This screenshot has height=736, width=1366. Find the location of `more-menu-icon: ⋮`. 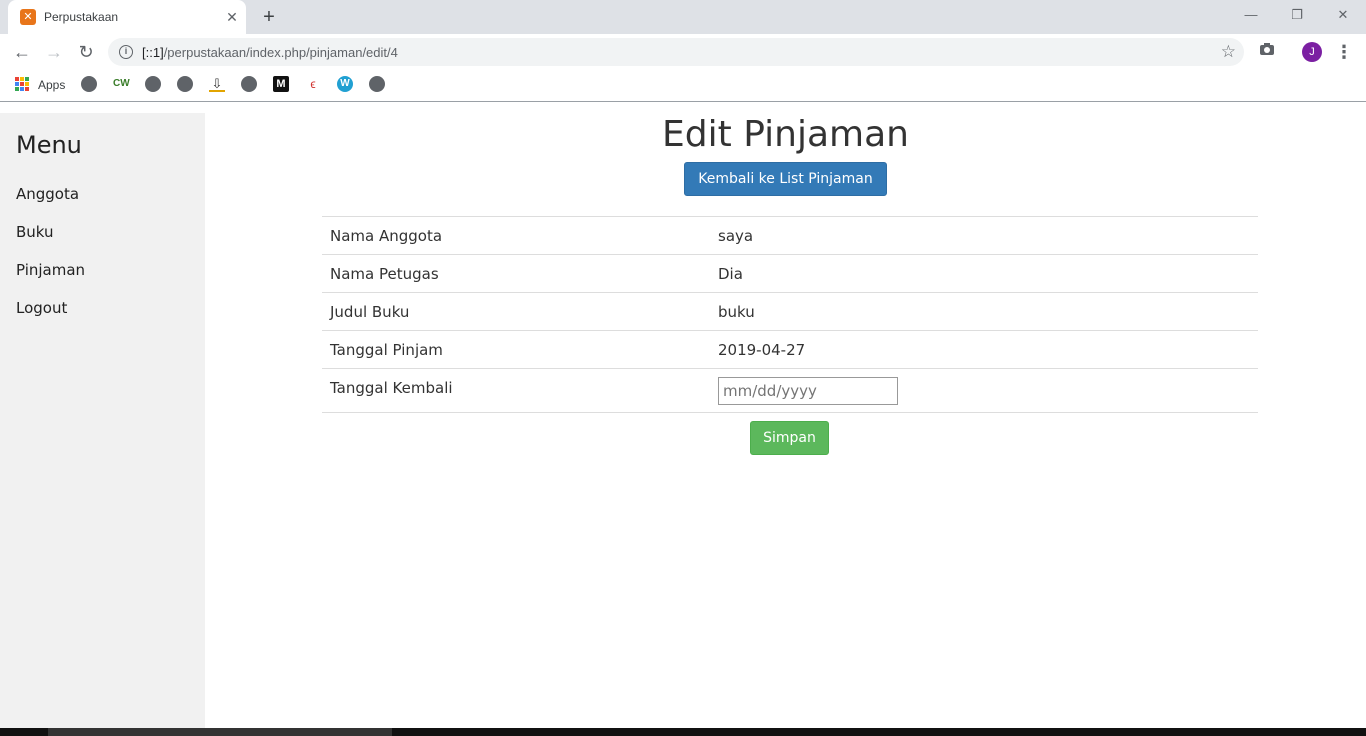

more-menu-icon: ⋮ is located at coordinates (1344, 52).